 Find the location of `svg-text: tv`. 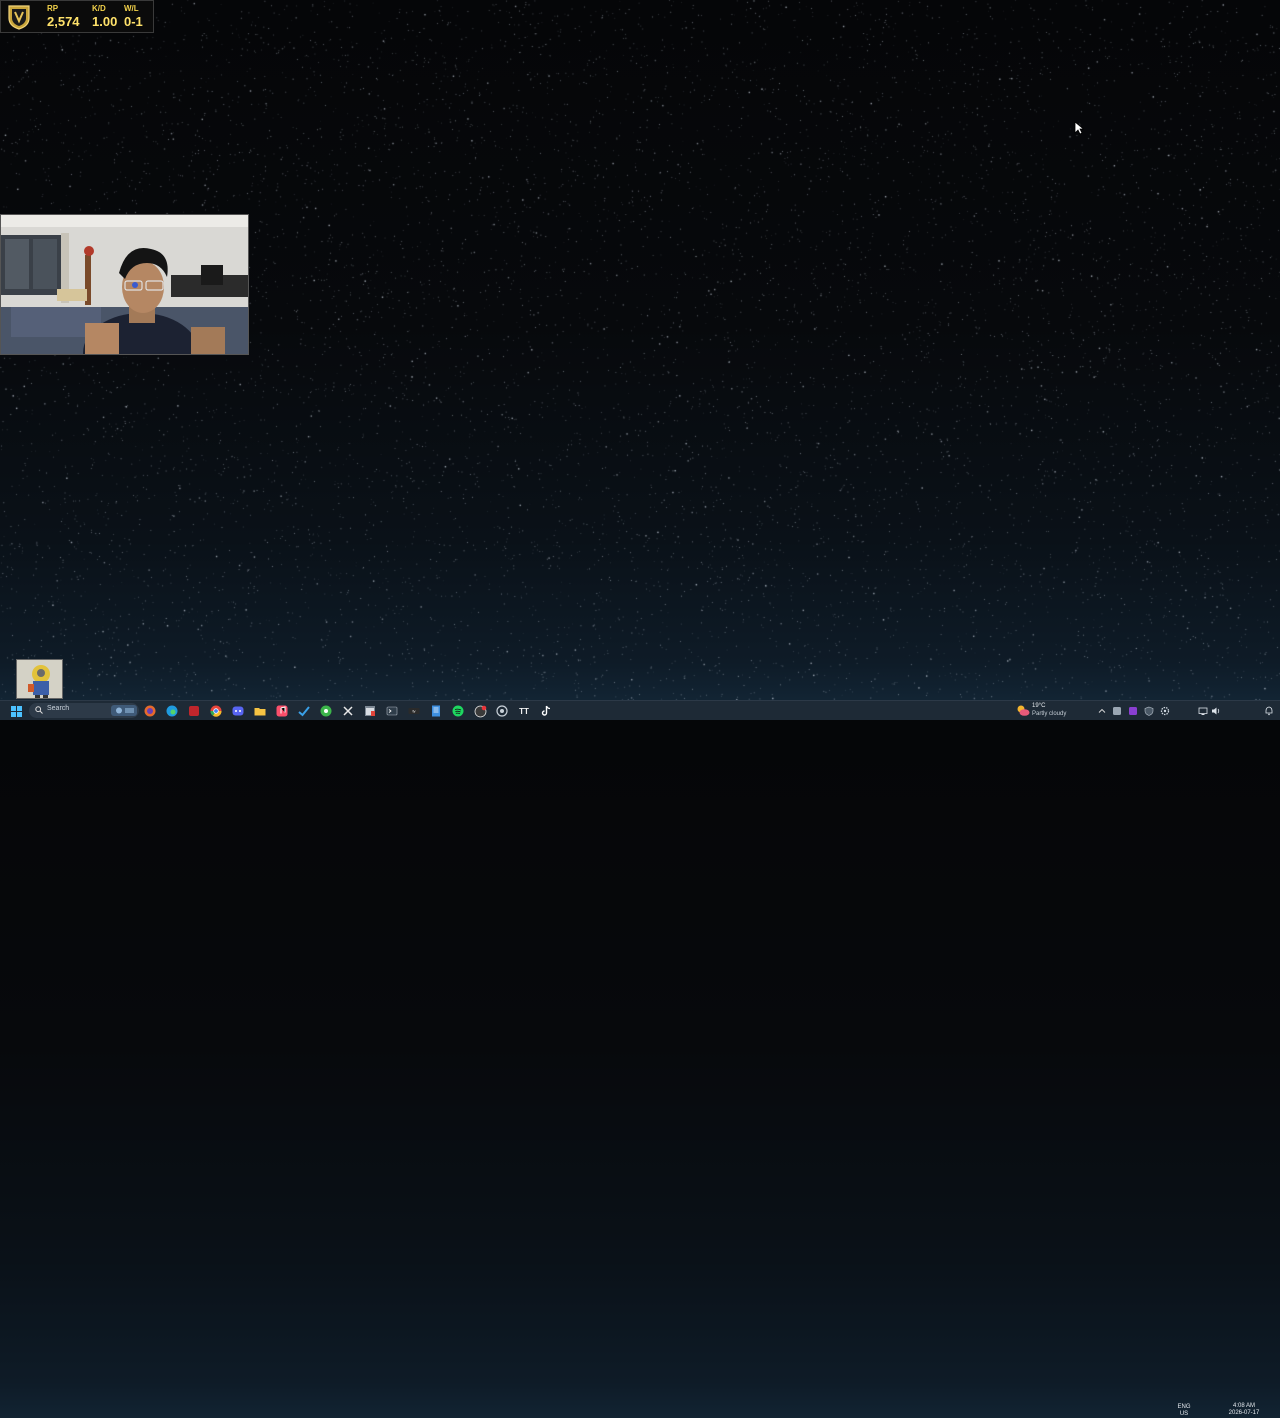

svg-text: tv is located at coordinates (413, 711).